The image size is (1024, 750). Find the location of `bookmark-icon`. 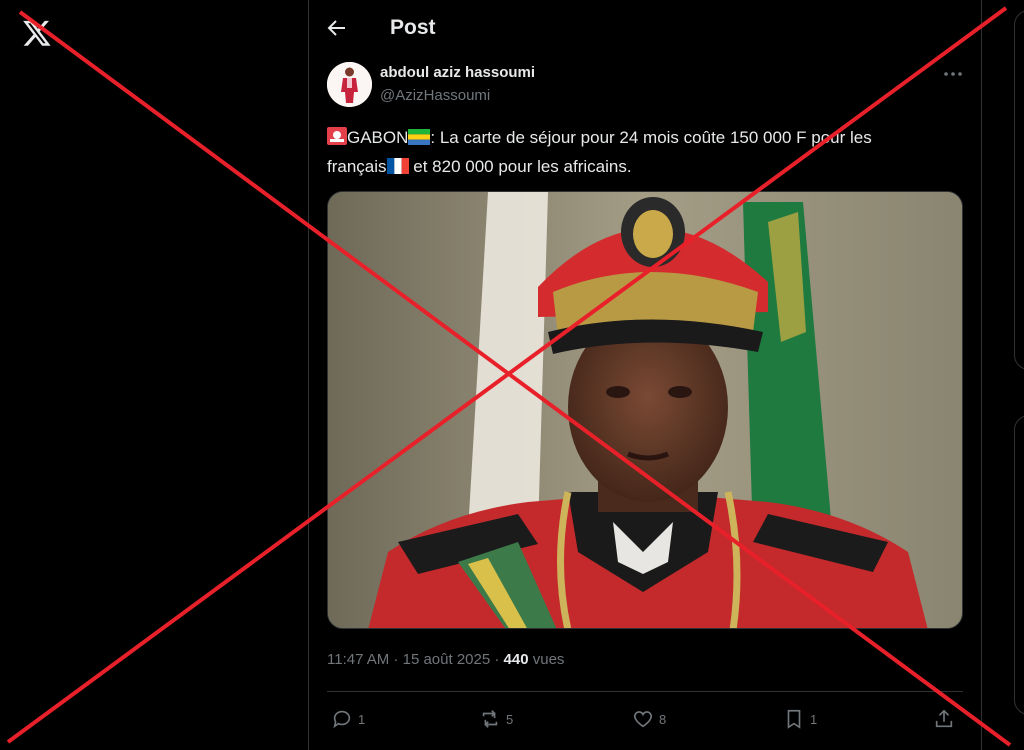

bookmark-icon is located at coordinates (794, 719).